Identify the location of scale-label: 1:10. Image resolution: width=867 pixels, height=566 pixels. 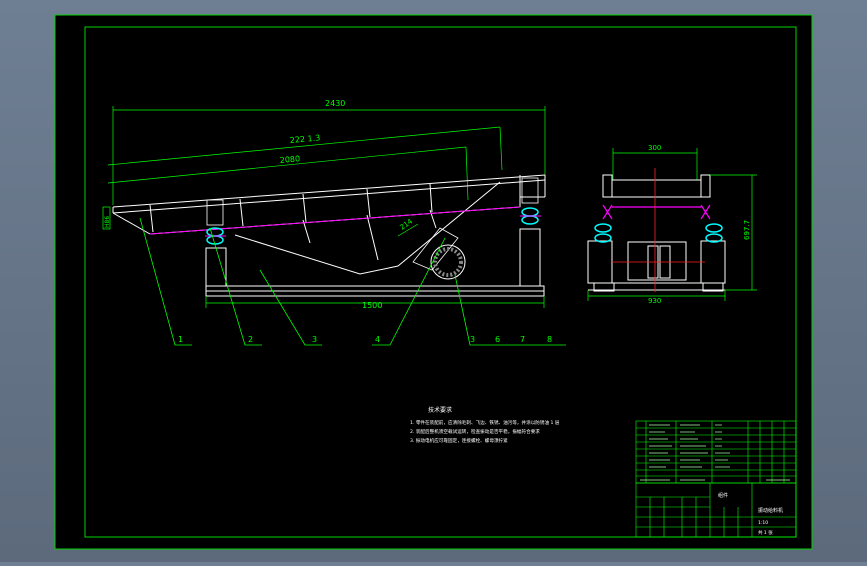
(763, 523).